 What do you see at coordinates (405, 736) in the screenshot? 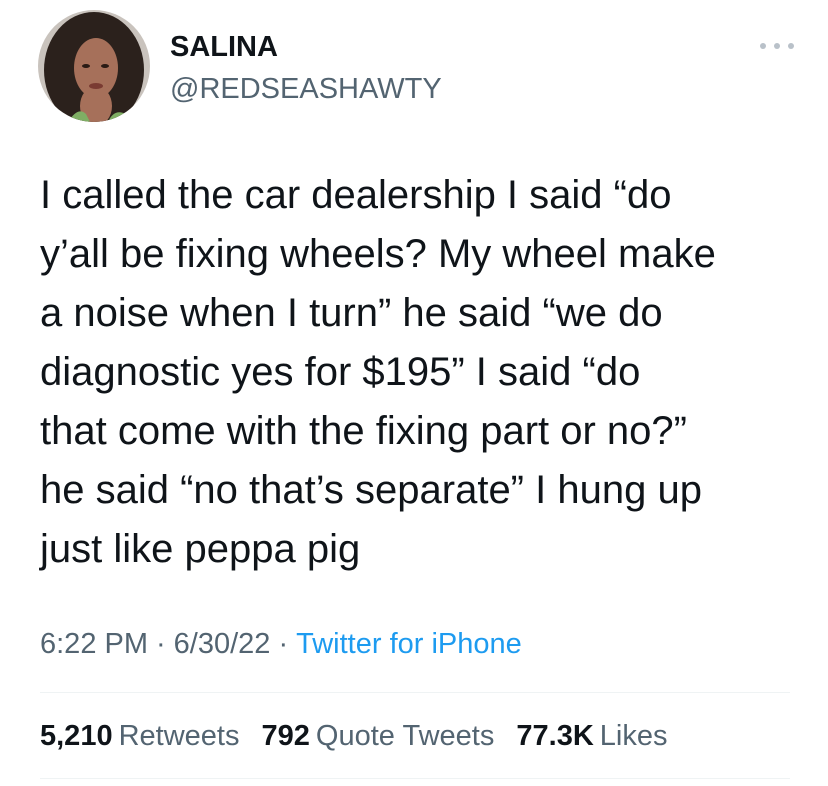
I see `quote-tweets-label: Quote Tweets` at bounding box center [405, 736].